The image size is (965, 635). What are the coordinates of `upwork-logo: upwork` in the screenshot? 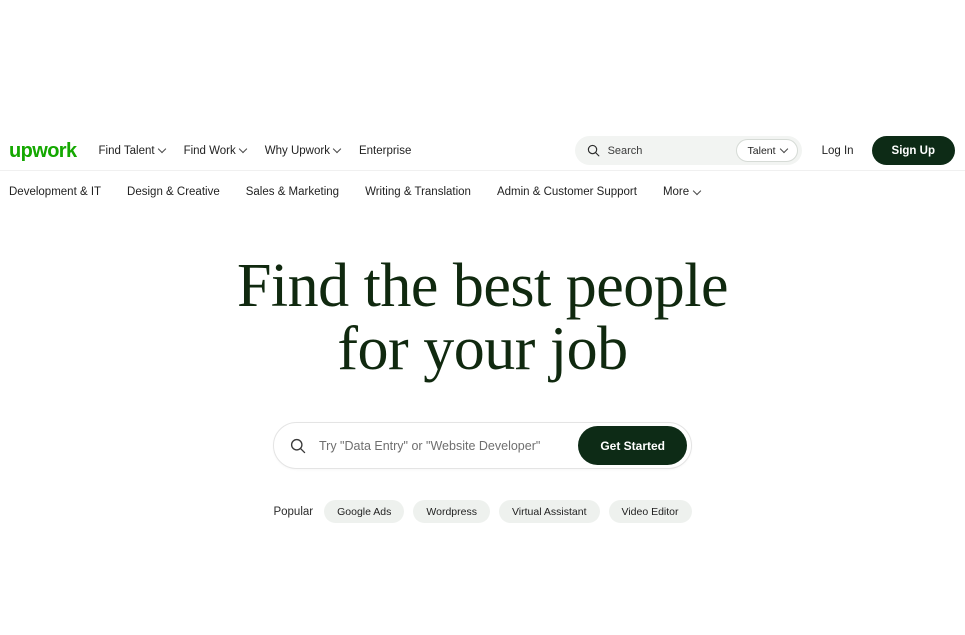 It's located at (43, 151).